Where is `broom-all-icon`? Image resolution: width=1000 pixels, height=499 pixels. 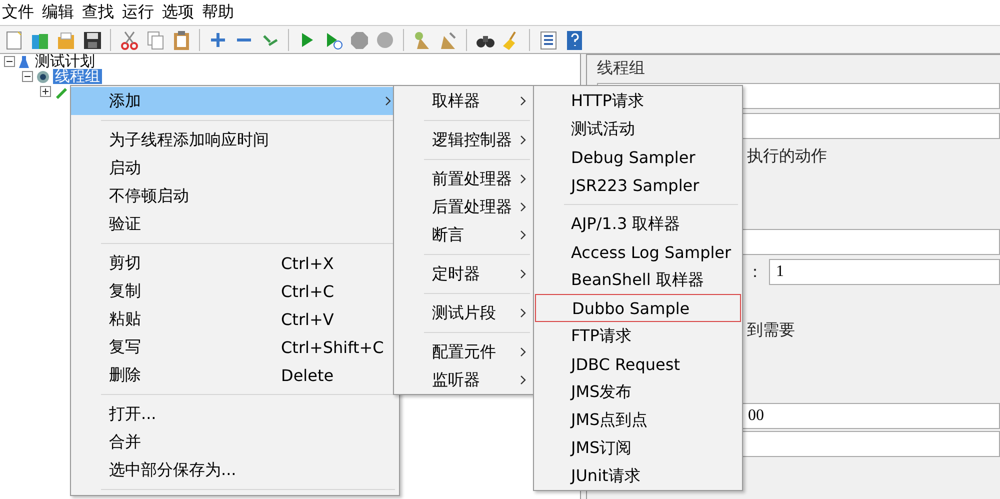 broom-all-icon is located at coordinates (448, 40).